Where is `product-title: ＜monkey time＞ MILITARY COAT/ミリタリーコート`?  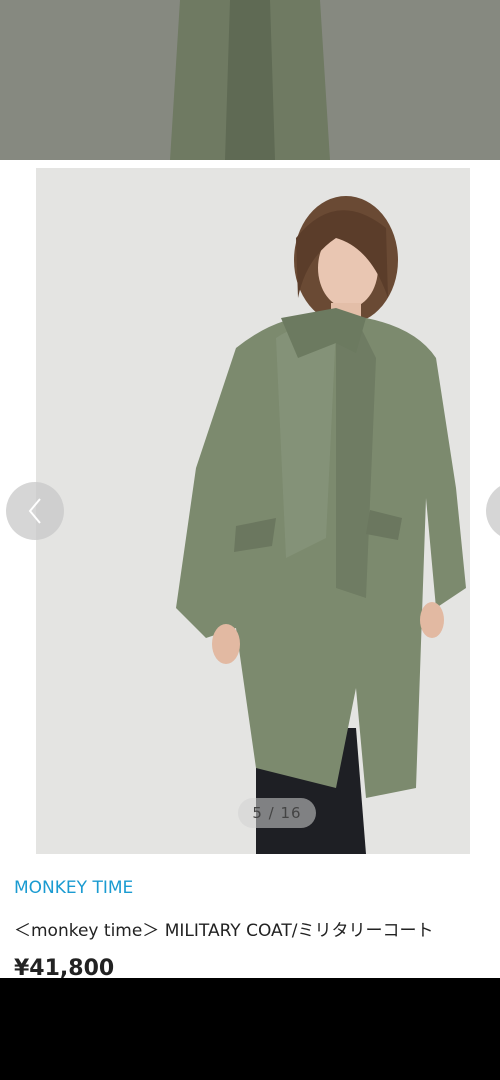
product-title: ＜monkey time＞ MILITARY COAT/ミリタリーコート is located at coordinates (257, 928).